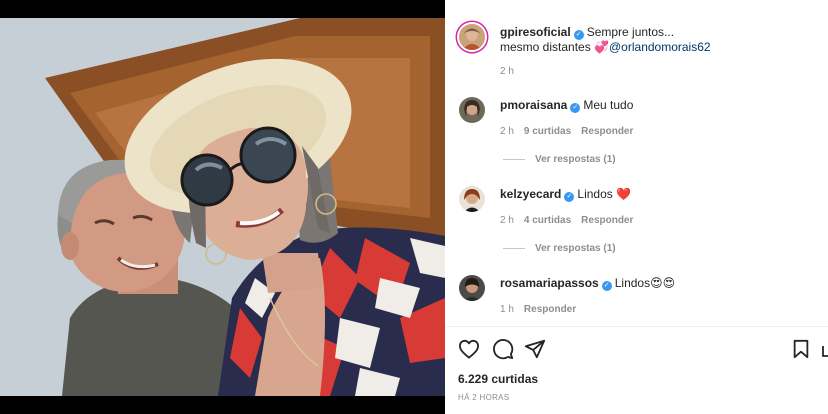 This screenshot has width=828, height=414. I want to click on comment-3-meta: 1 h Responder, so click(543, 309).